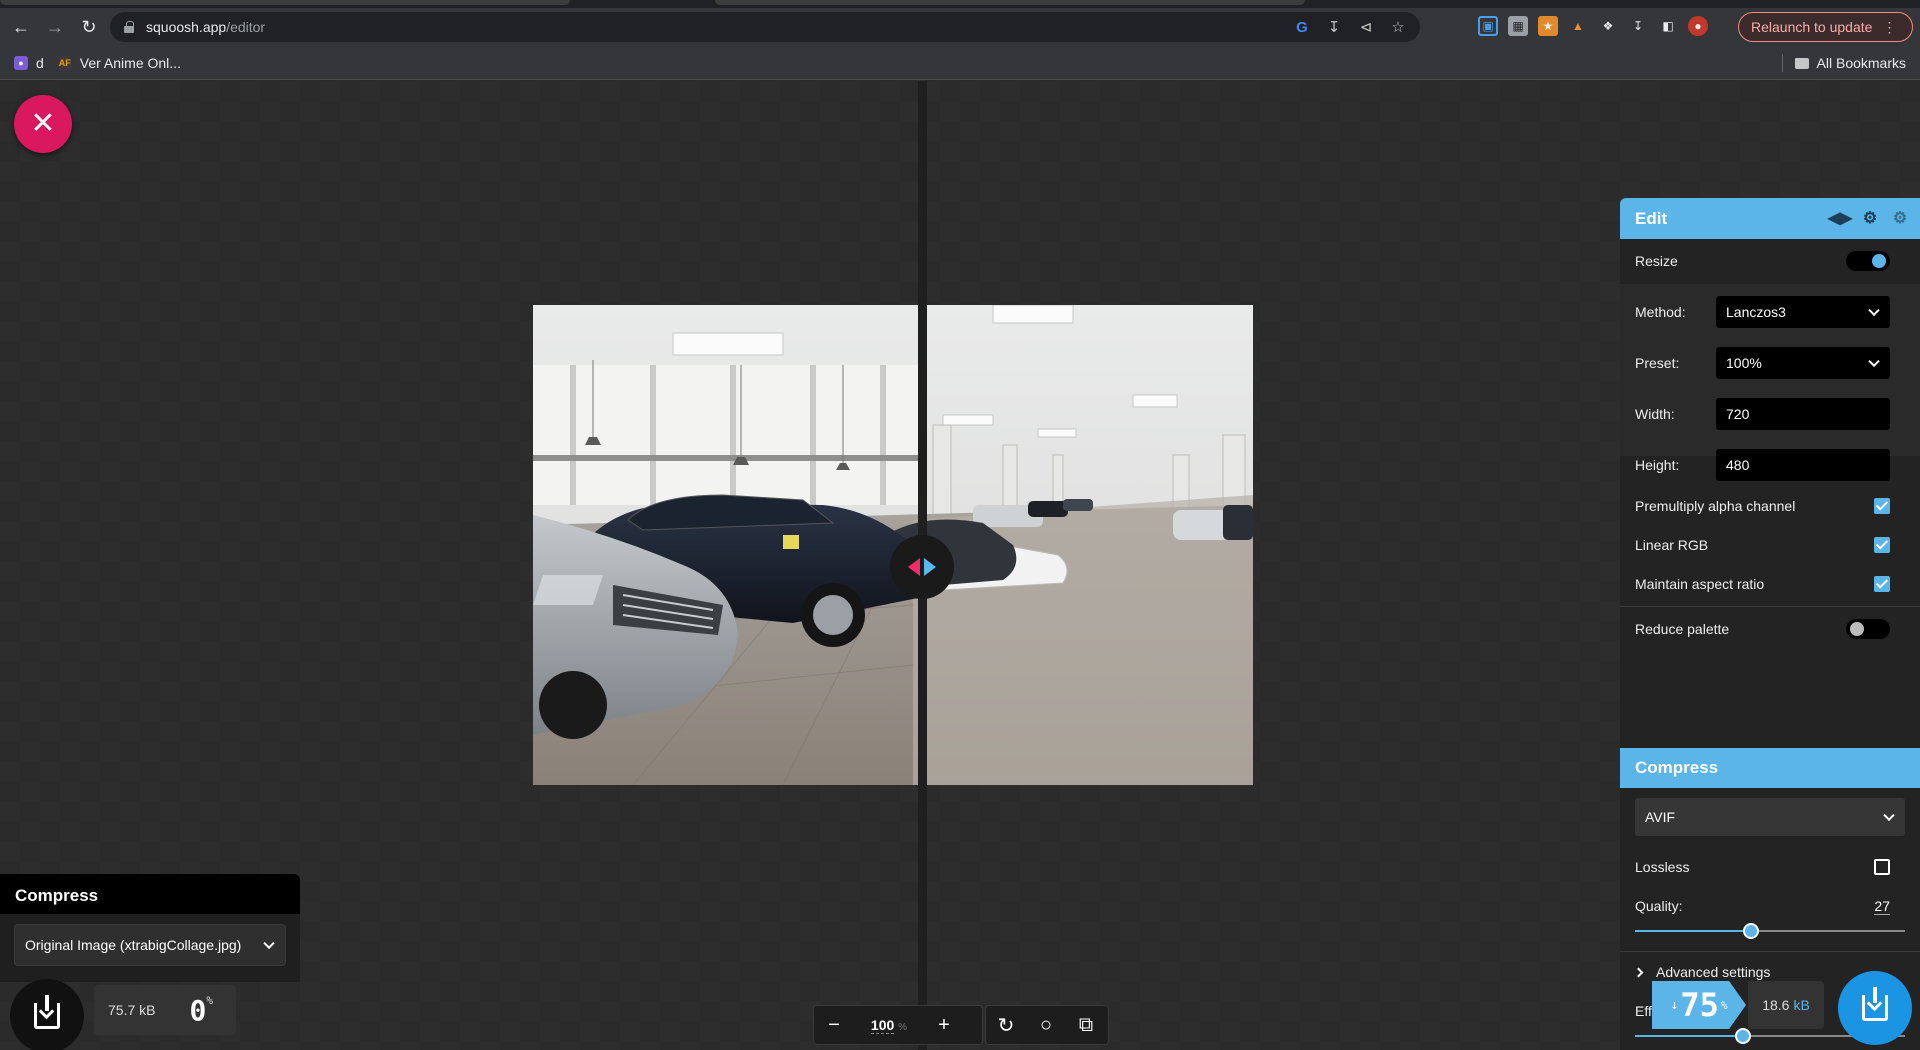  Describe the element at coordinates (1548, 26) in the screenshot. I see `extension-icon-3: ★` at that location.